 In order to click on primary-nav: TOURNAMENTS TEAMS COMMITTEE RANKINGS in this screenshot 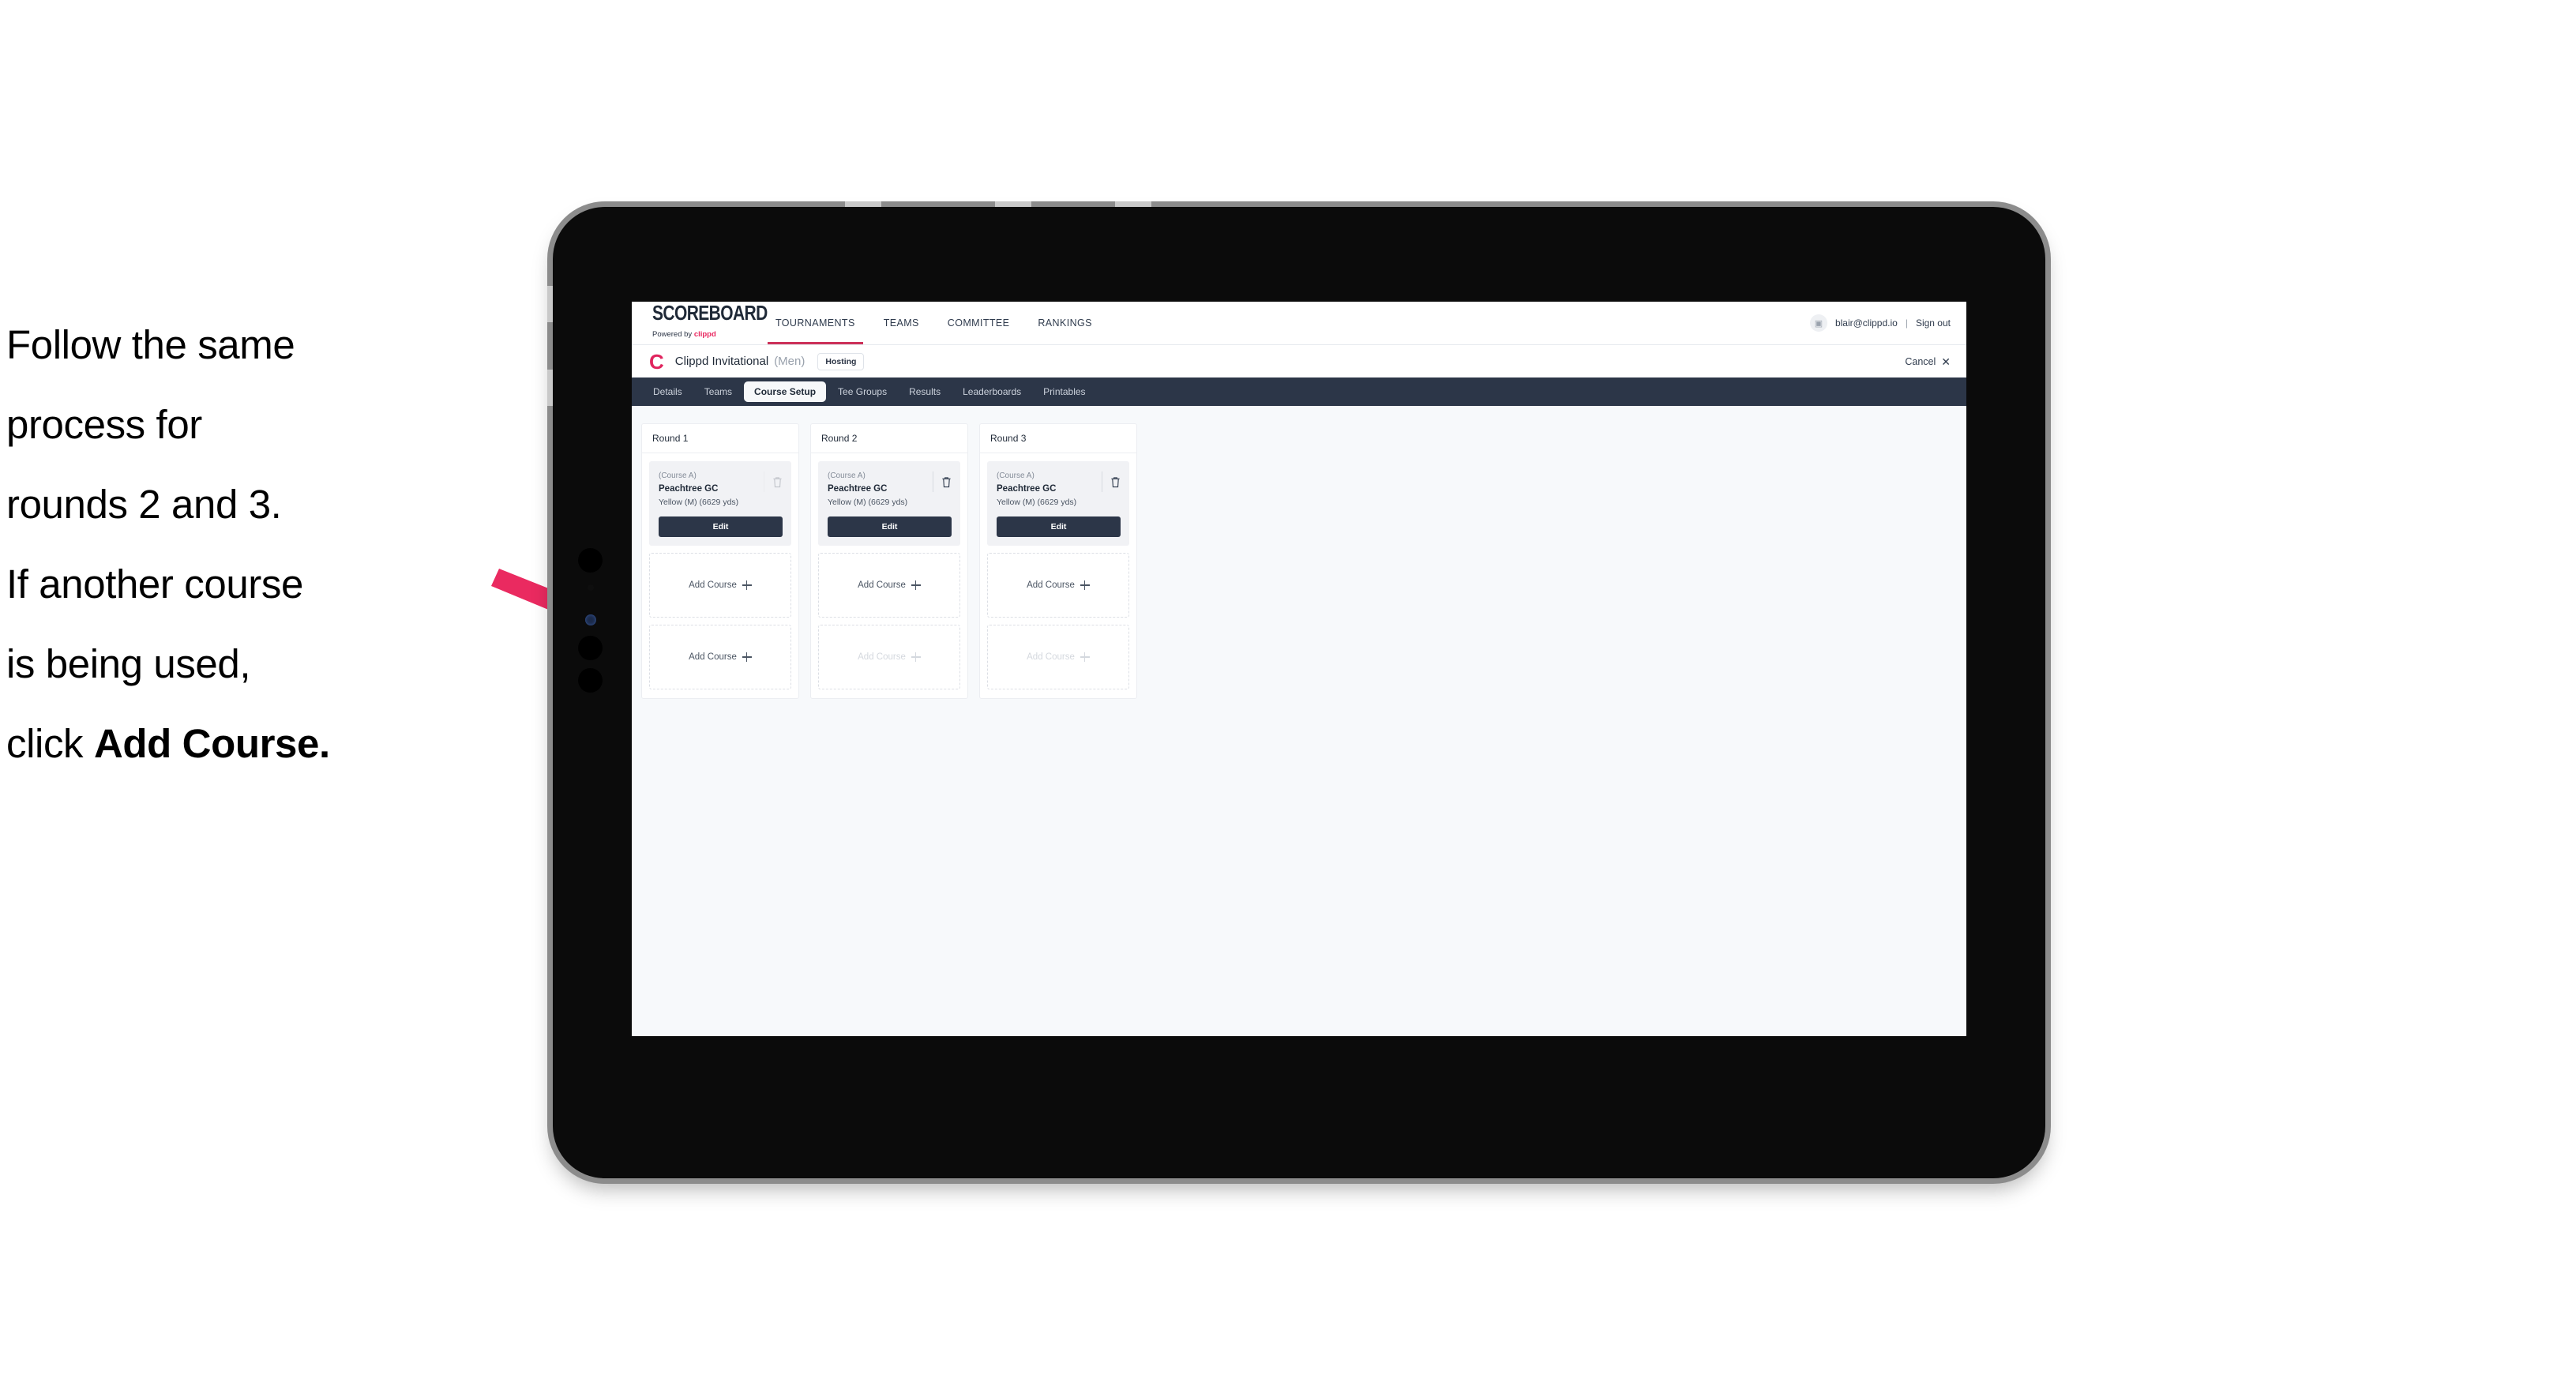, I will do `click(933, 323)`.